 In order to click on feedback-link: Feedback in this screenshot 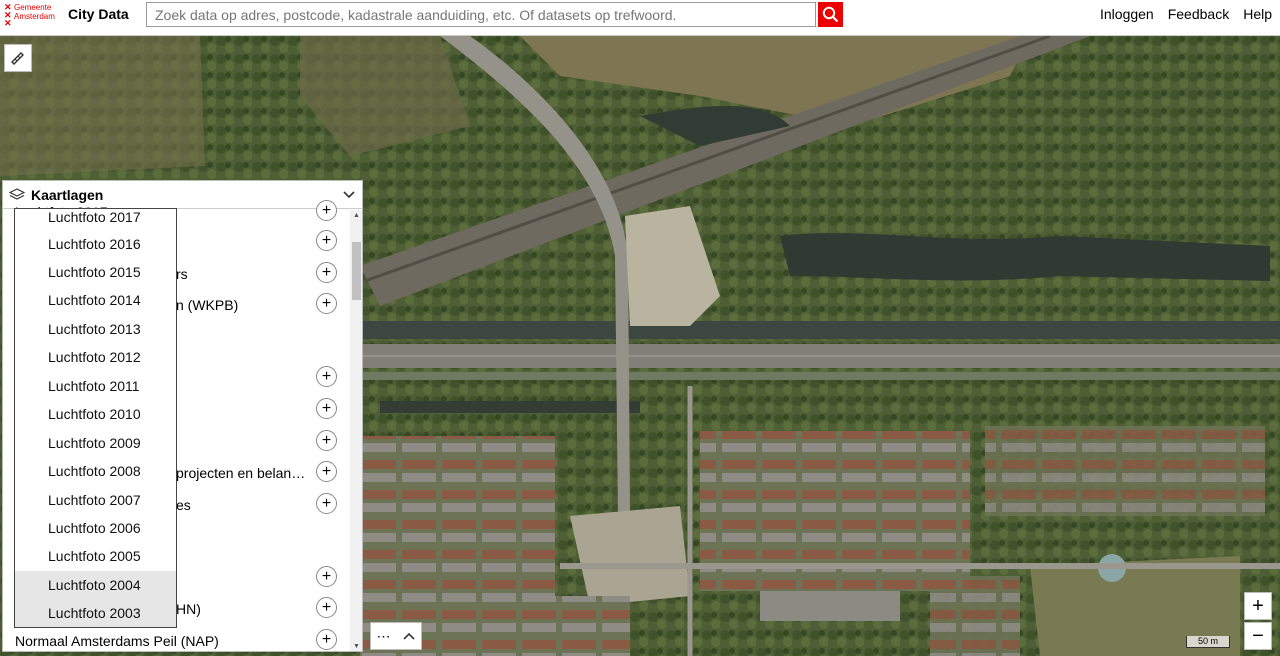, I will do `click(1198, 14)`.